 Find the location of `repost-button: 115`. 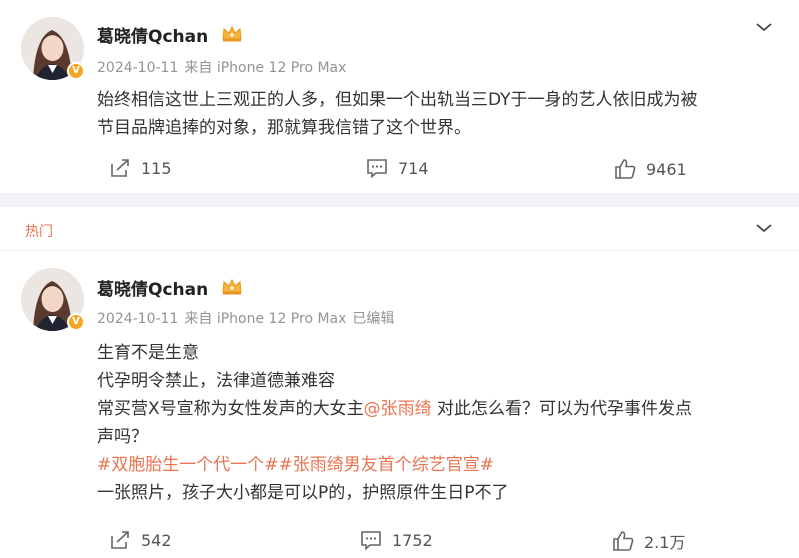

repost-button: 115 is located at coordinates (140, 168).